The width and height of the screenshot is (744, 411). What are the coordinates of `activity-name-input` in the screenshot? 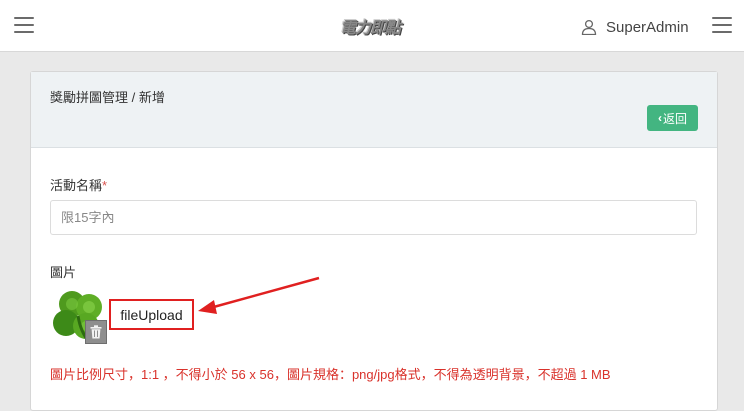 It's located at (373, 217).